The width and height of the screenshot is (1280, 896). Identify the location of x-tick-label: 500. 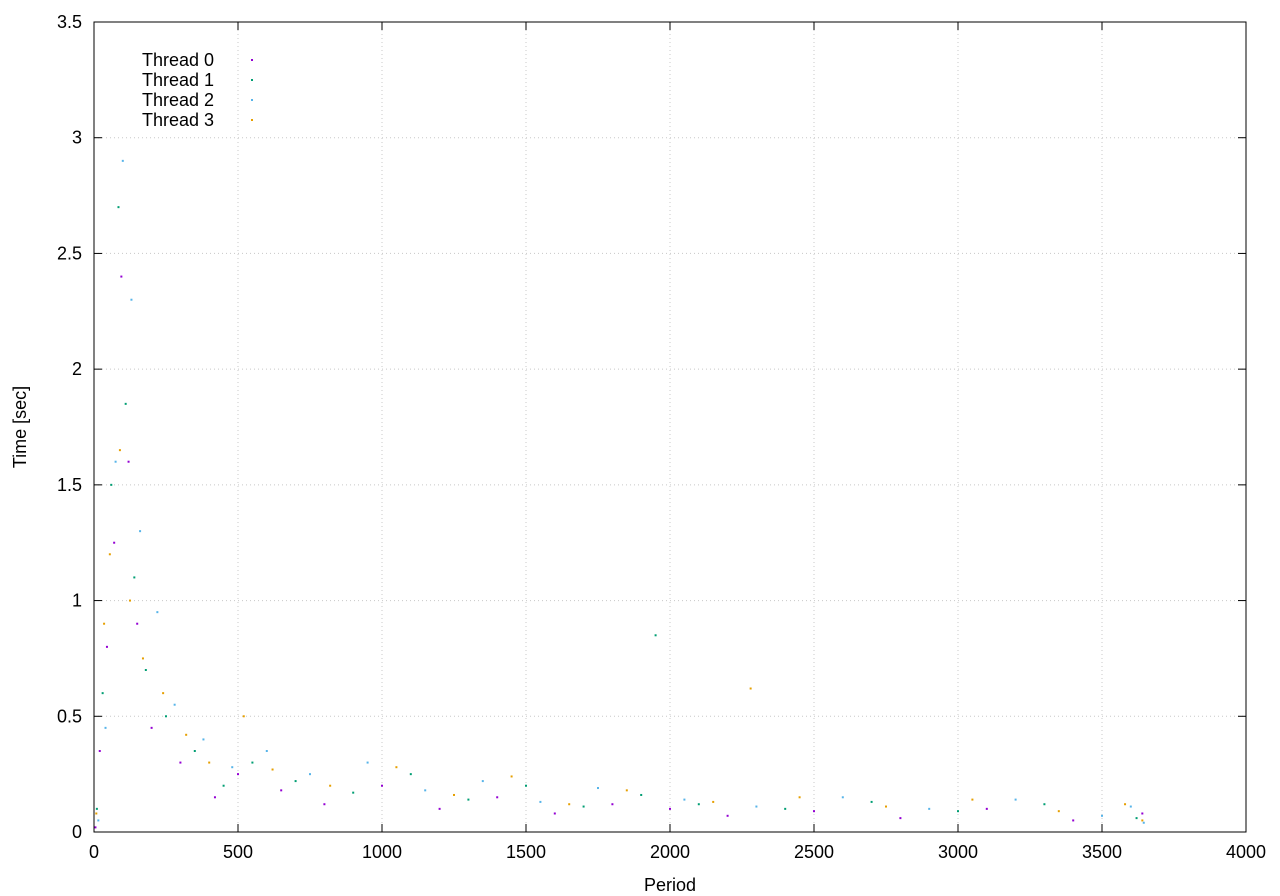
(238, 852).